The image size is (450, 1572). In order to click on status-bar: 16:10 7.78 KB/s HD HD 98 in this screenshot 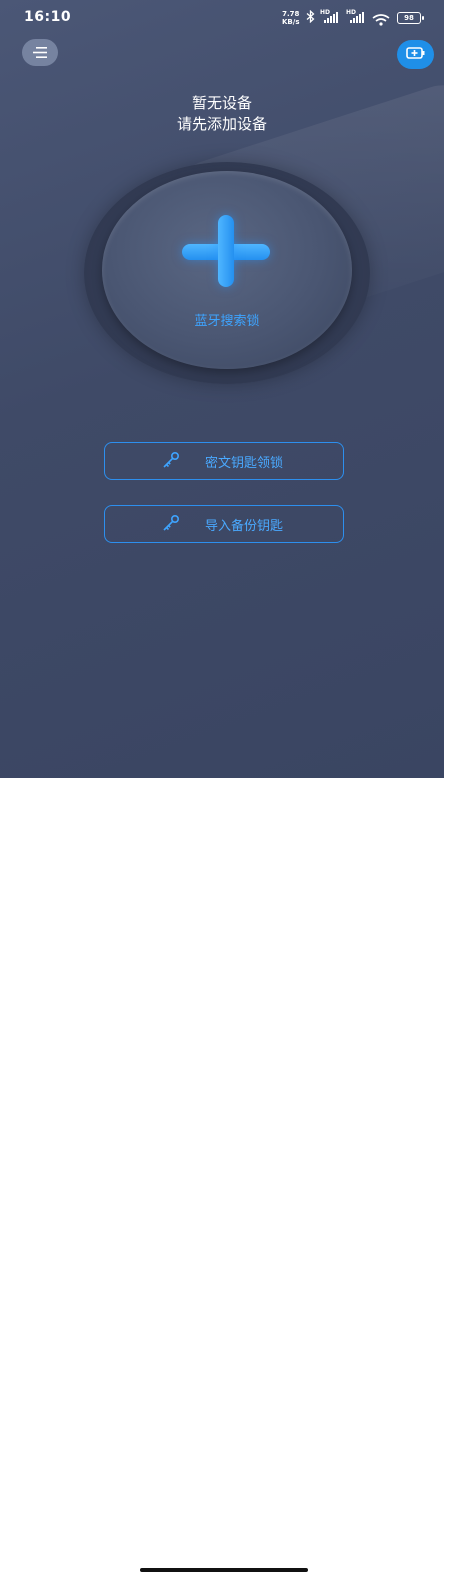, I will do `click(222, 17)`.